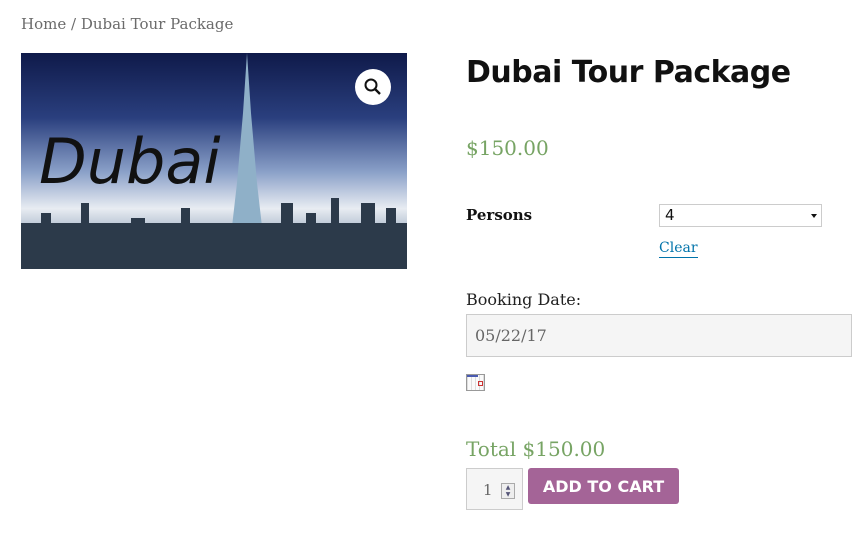 This screenshot has width=867, height=533. I want to click on persons-value: 4, so click(670, 215).